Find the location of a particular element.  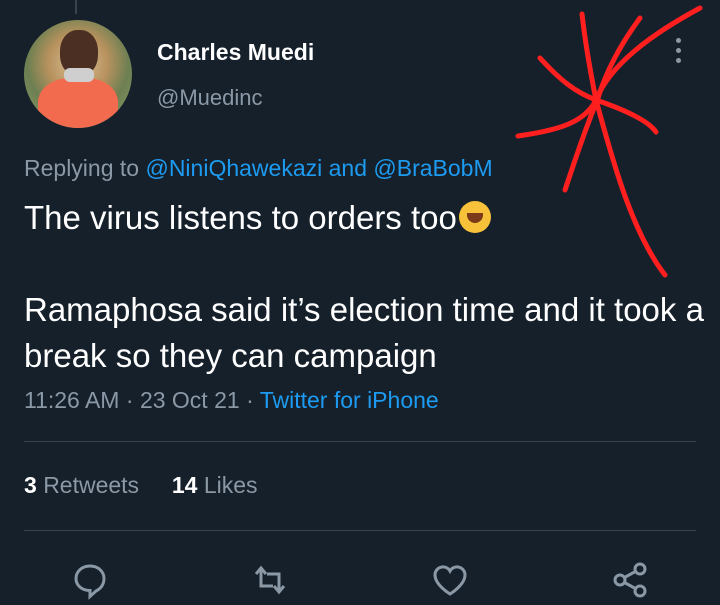

avatar is located at coordinates (78, 74).